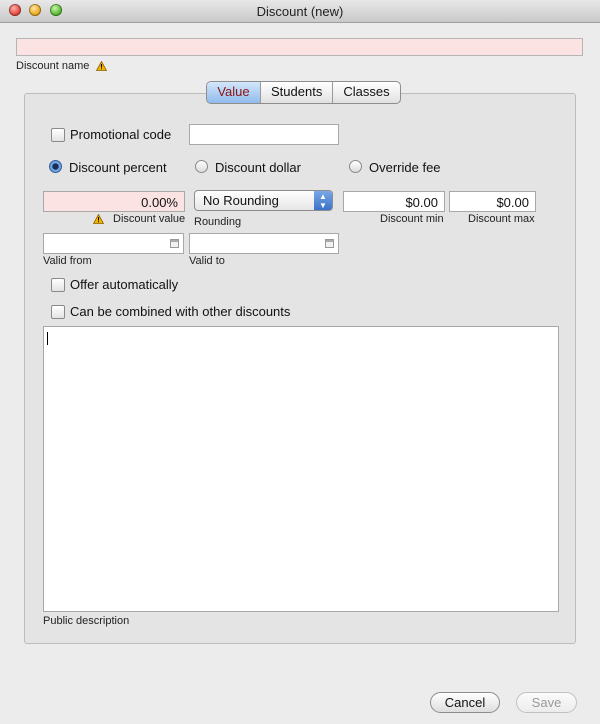 Image resolution: width=600 pixels, height=724 pixels. What do you see at coordinates (207, 261) in the screenshot?
I see `valid-to-label: Valid to` at bounding box center [207, 261].